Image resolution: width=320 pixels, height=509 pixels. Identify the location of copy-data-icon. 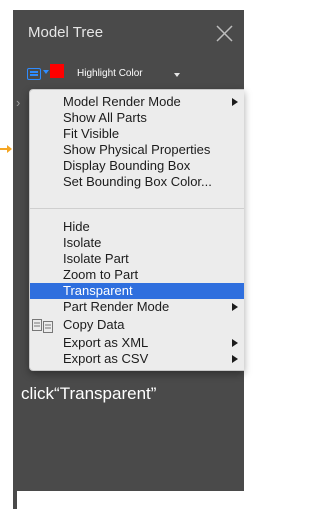
(42, 326).